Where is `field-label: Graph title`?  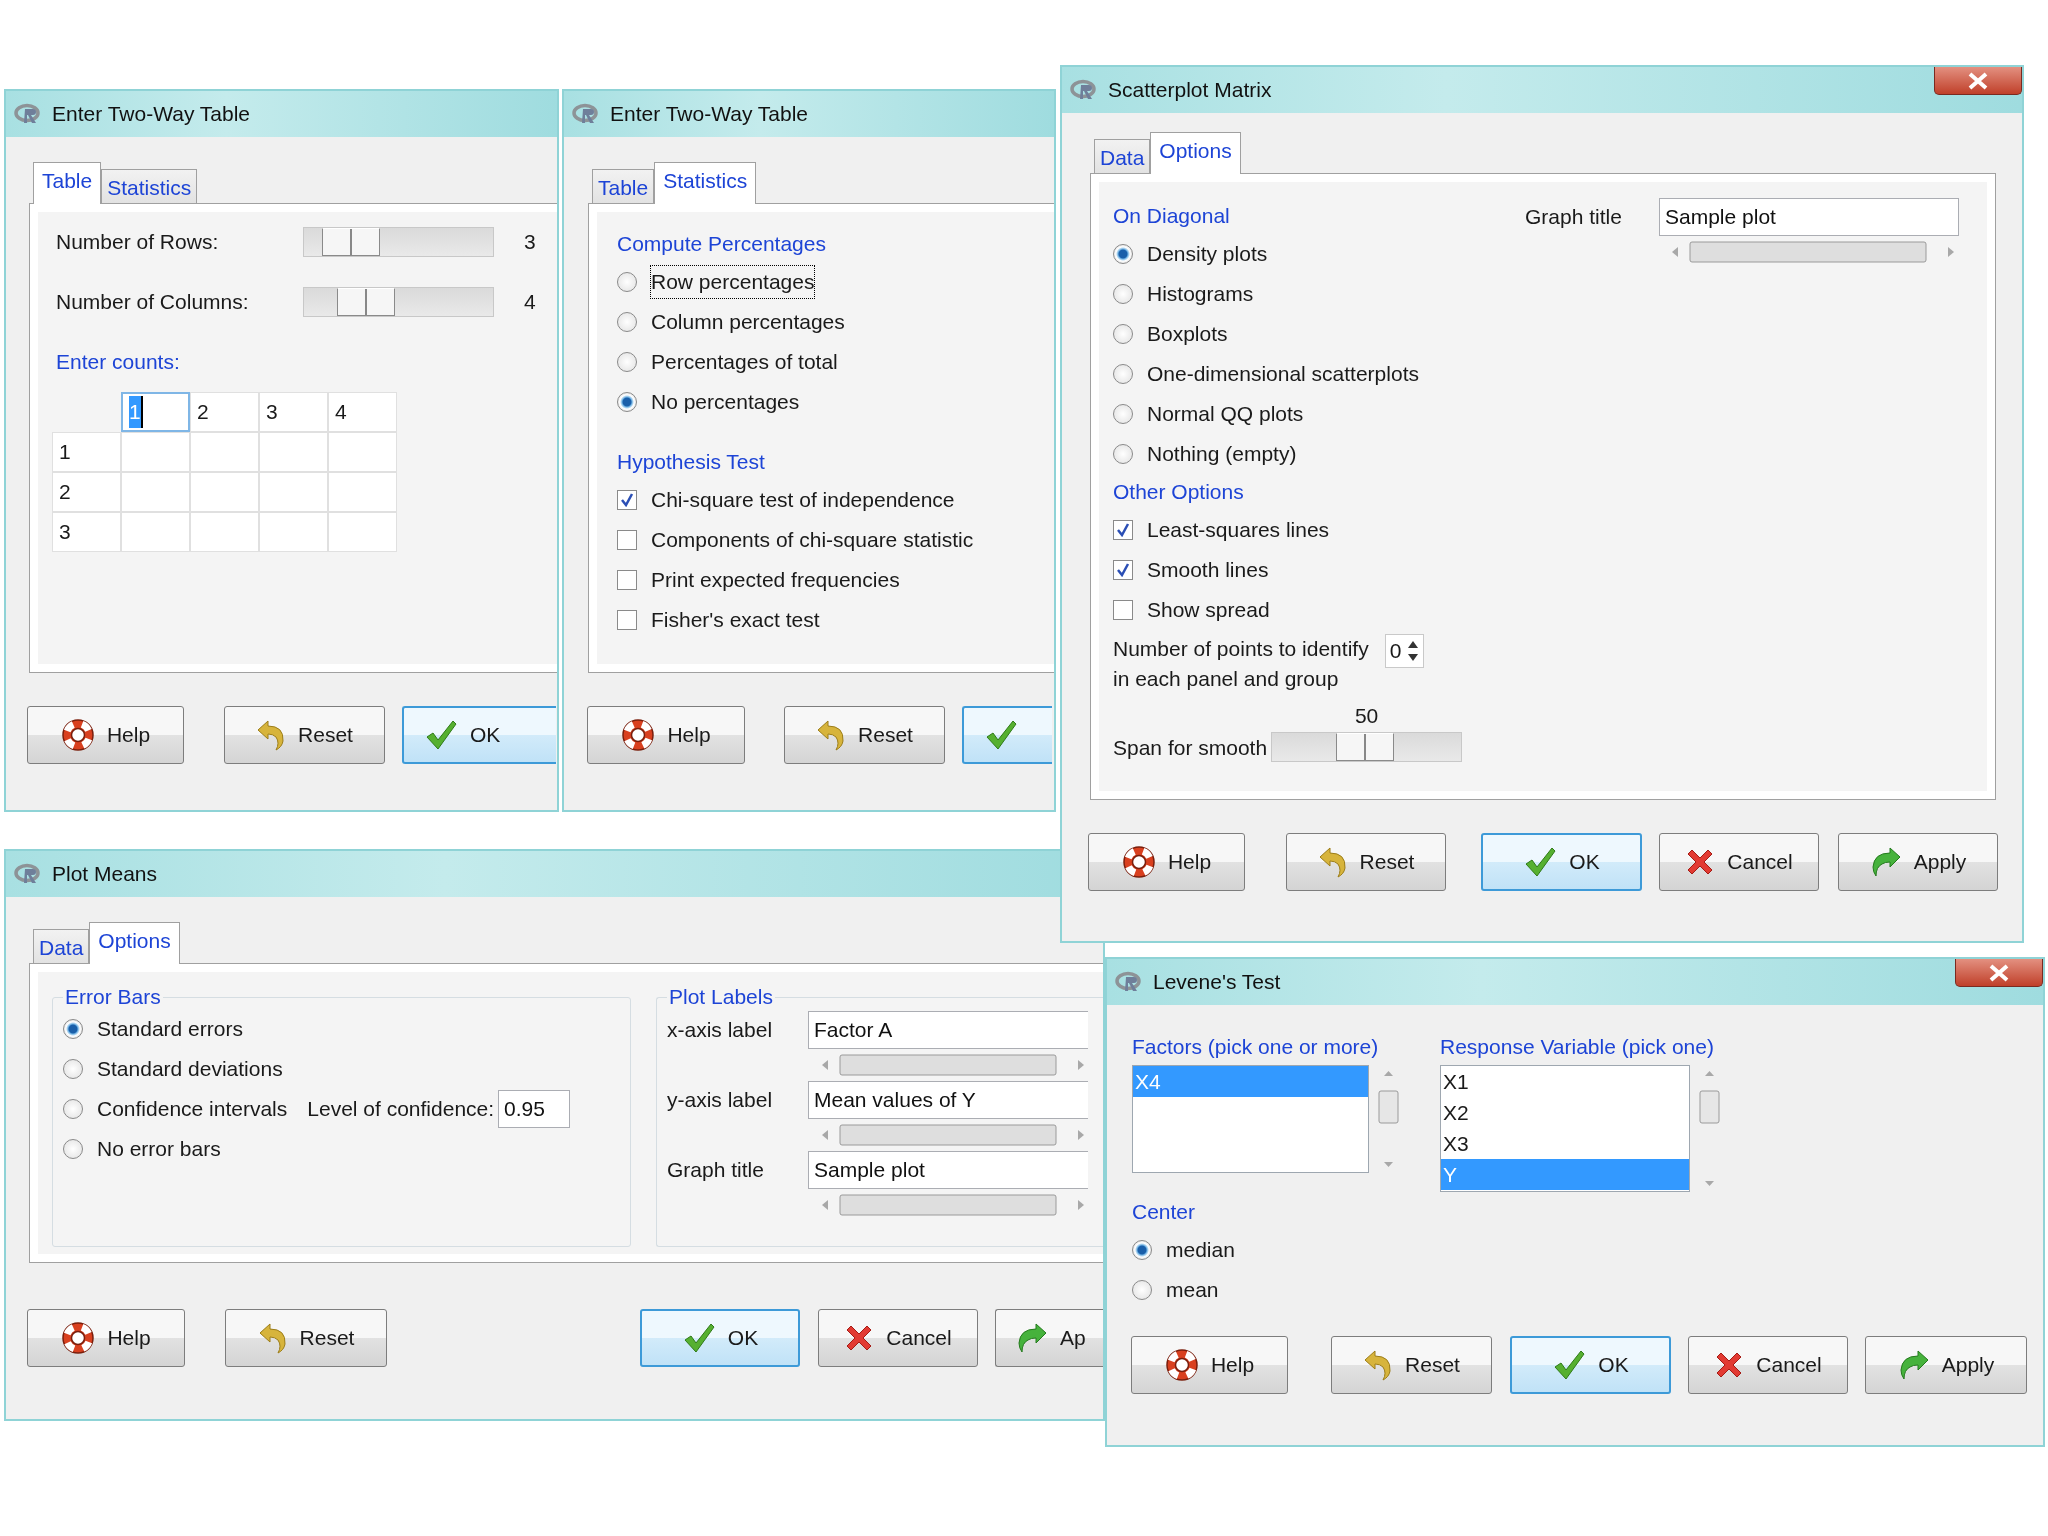 field-label: Graph title is located at coordinates (1574, 217).